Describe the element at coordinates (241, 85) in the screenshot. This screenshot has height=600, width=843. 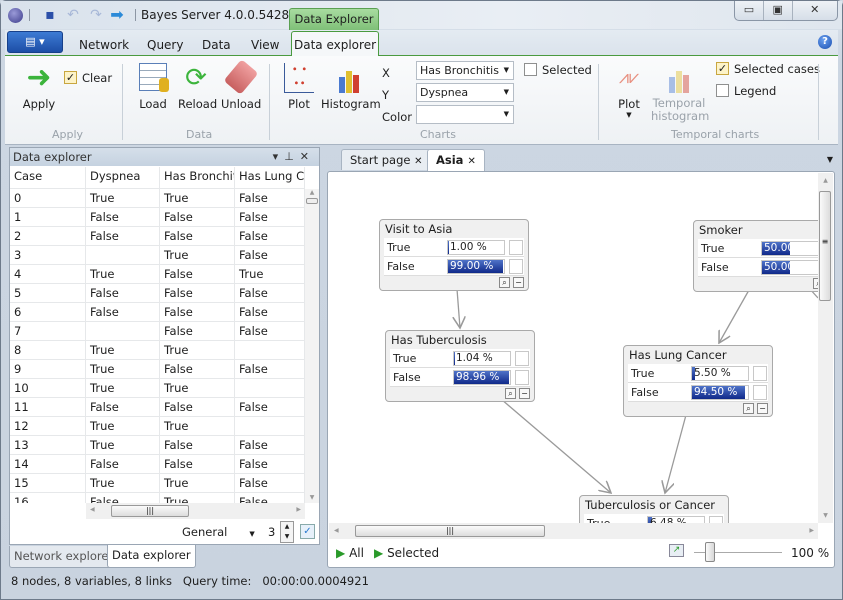
I see `unload-button: Unload` at that location.